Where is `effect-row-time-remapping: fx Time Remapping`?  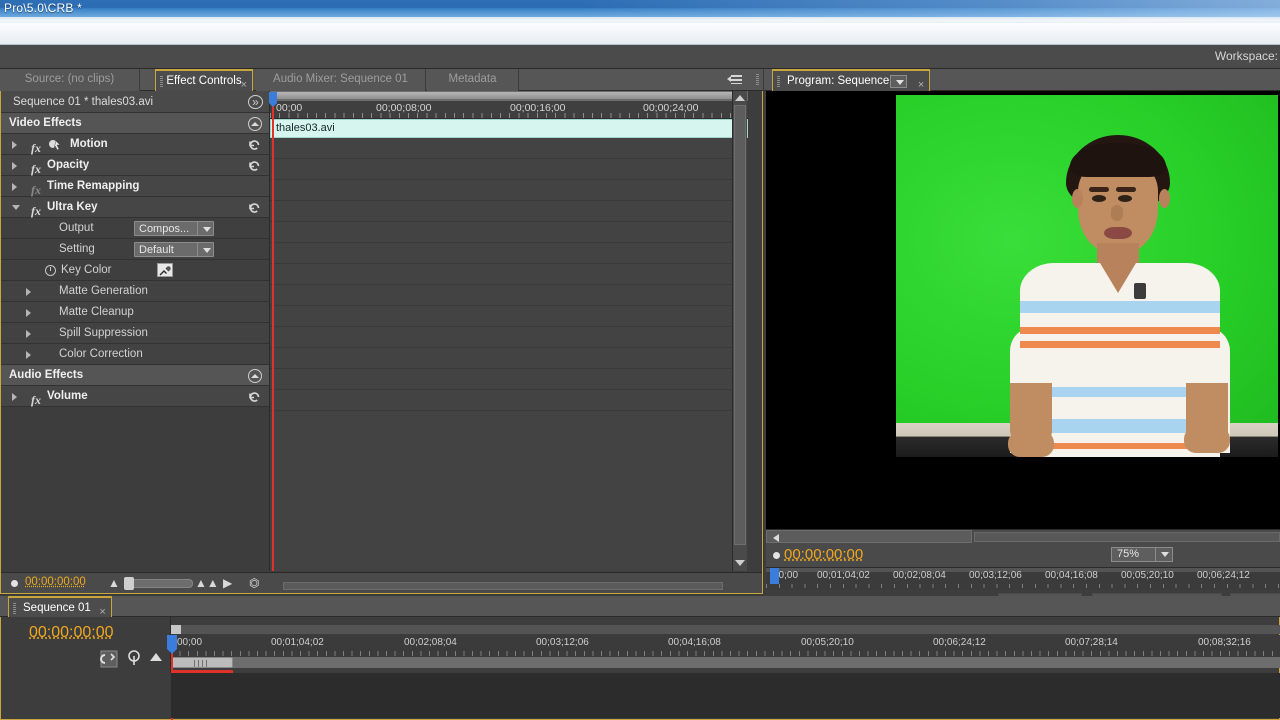 effect-row-time-remapping: fx Time Remapping is located at coordinates (135, 186).